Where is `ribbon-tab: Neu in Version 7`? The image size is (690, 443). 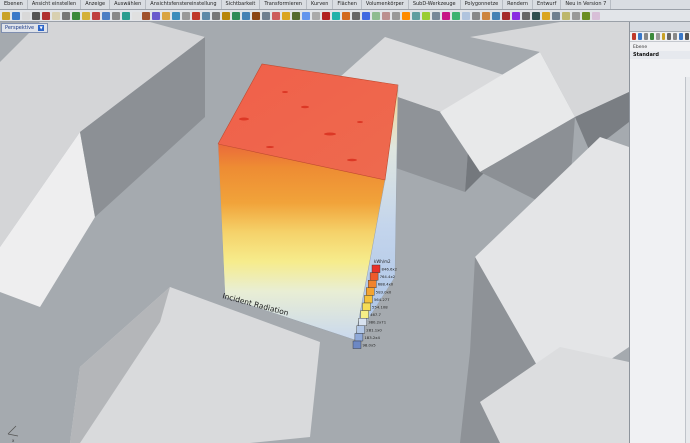 ribbon-tab: Neu in Version 7 is located at coordinates (586, 4).